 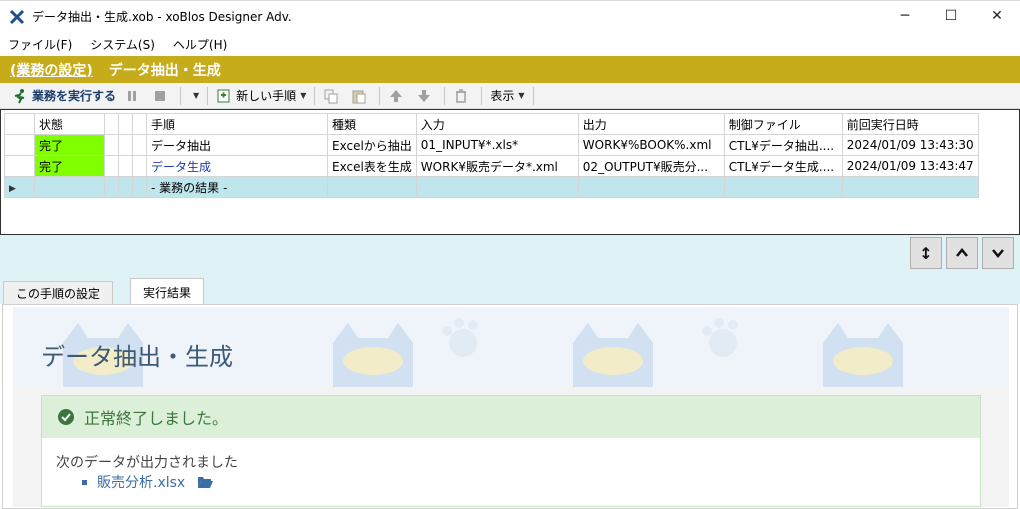 I want to click on run-business-button: 業務を実行する, so click(x=64, y=96).